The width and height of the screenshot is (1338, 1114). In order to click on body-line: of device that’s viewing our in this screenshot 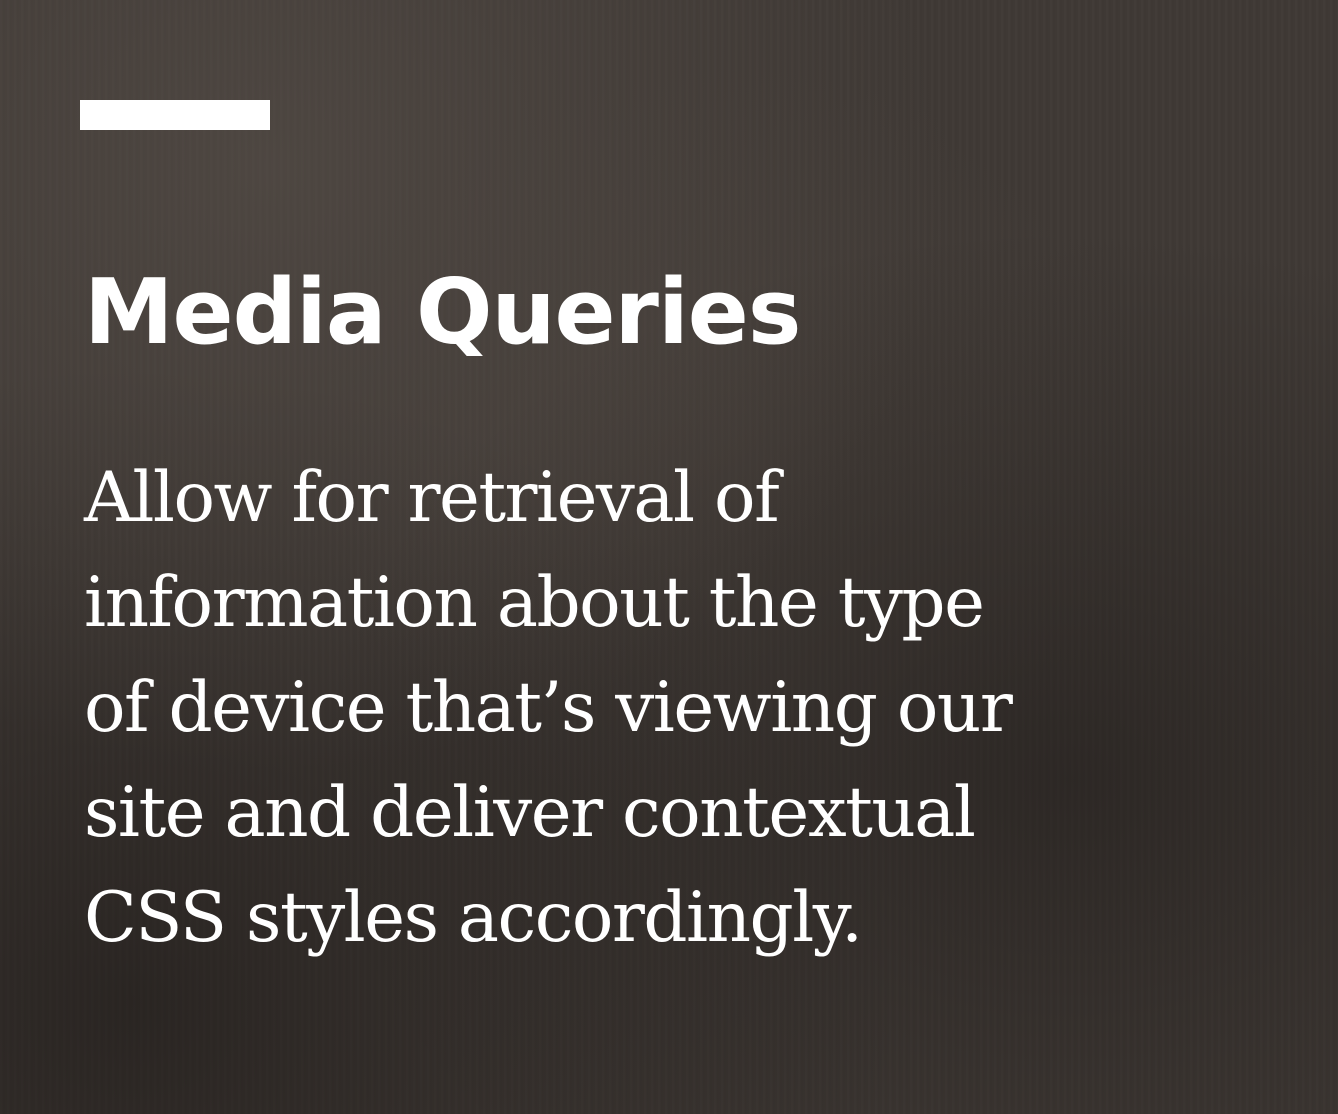, I will do `click(548, 708)`.